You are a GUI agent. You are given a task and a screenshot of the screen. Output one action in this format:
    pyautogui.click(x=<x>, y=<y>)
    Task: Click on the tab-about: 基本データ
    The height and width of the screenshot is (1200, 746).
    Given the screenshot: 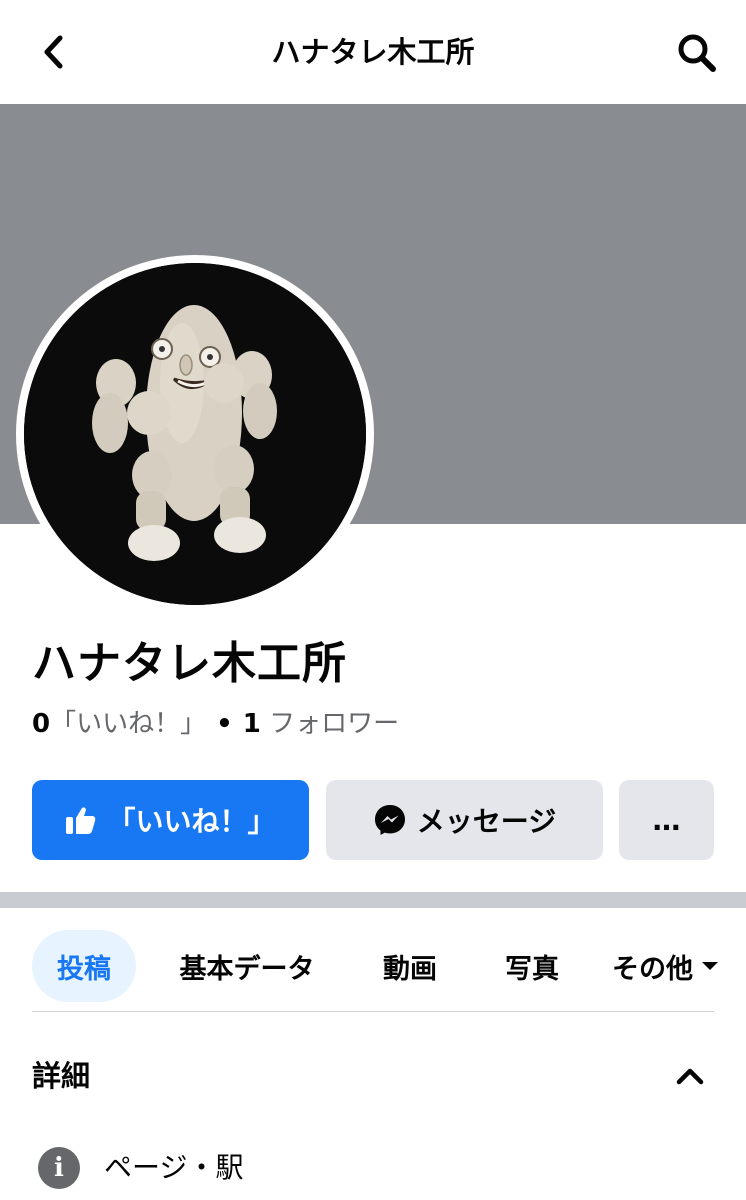 What is the action you would take?
    pyautogui.click(x=247, y=966)
    